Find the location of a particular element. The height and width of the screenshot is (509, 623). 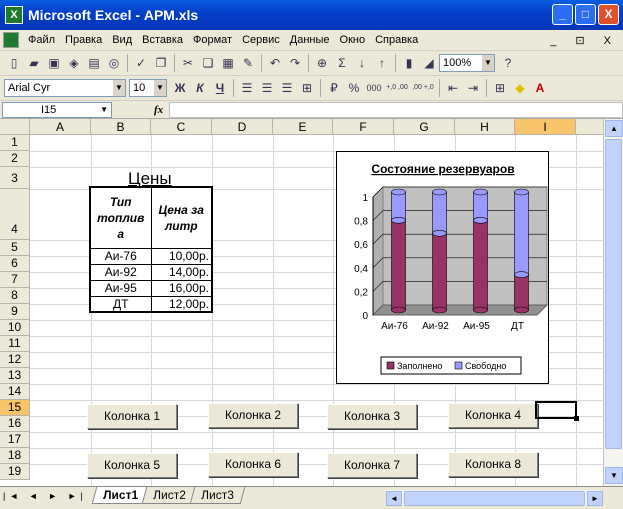

fuel-cell: Аи-92 is located at coordinates (120, 272).